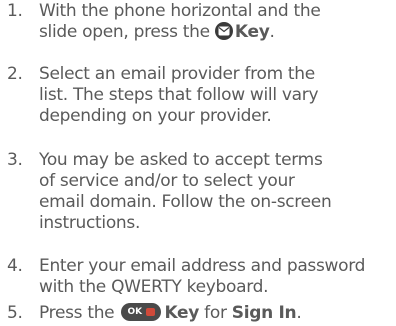 The image size is (396, 326). I want to click on step-line-text: for, so click(215, 313).